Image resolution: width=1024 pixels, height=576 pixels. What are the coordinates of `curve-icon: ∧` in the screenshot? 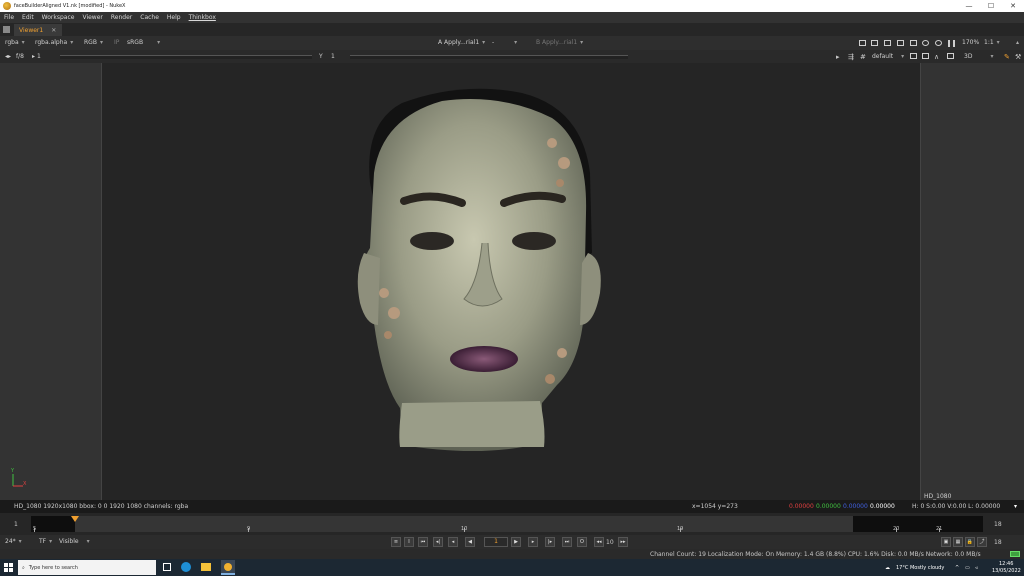 It's located at (937, 57).